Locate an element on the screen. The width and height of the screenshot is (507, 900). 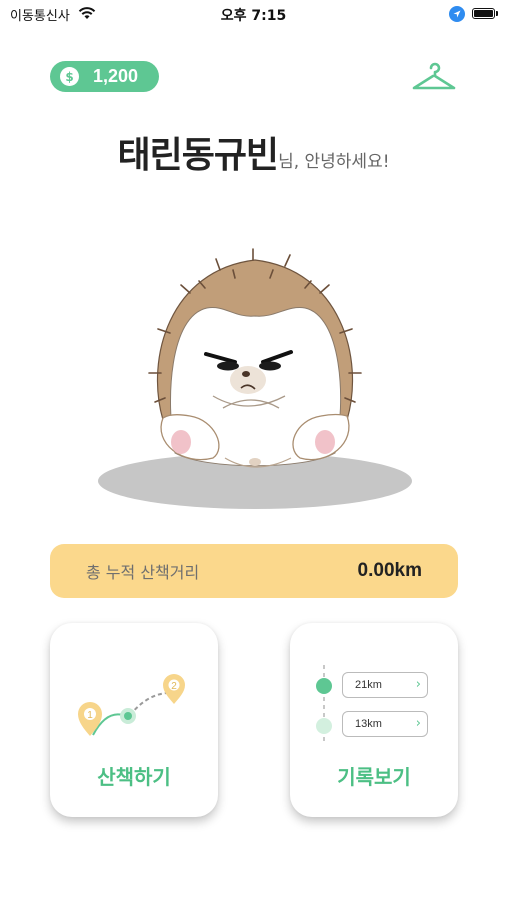
start-walk-button: 1 2 산책하기 is located at coordinates (134, 720).